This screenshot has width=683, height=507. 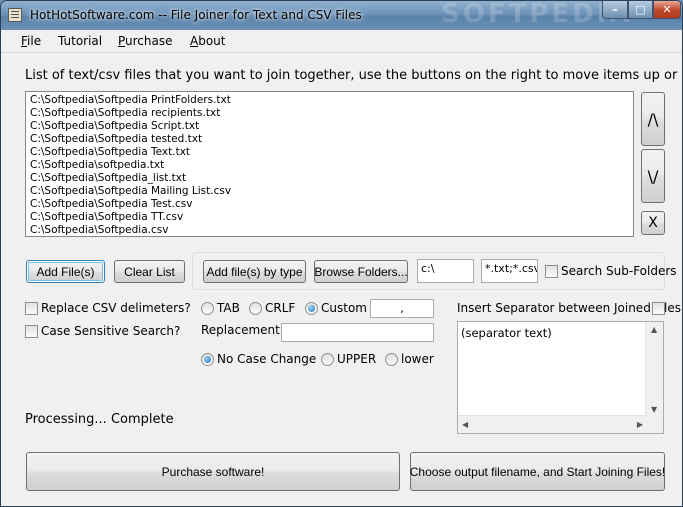 I want to click on replacement-label: Replacement, so click(x=240, y=330).